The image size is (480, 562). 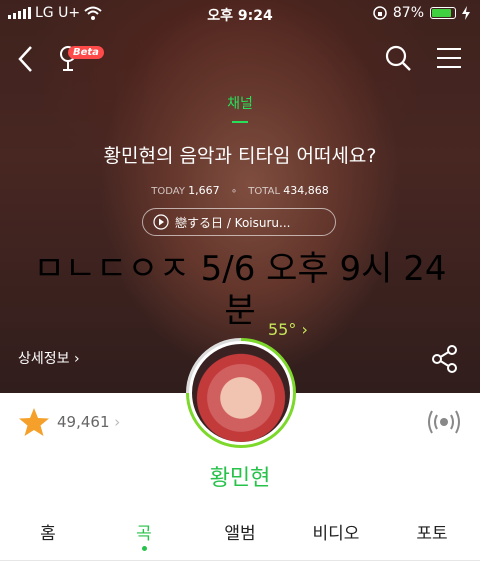 I want to click on detail-link: 상세정보 ›, so click(x=49, y=358).